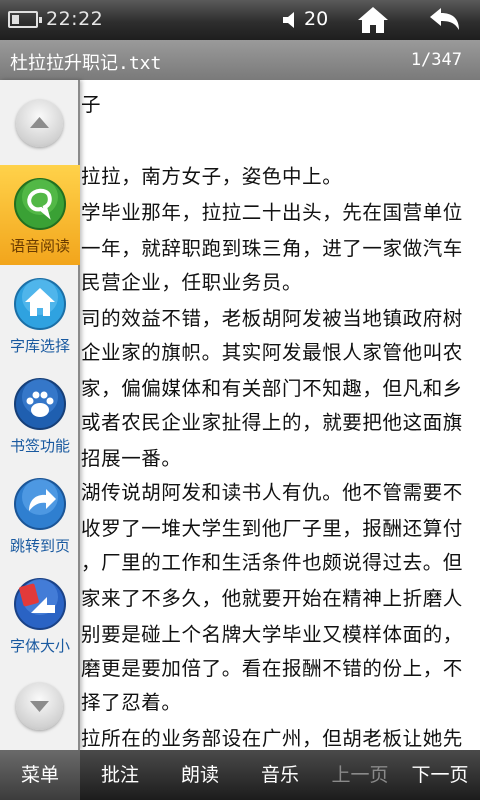 Image resolution: width=480 pixels, height=800 pixels. I want to click on scroll-up-button, so click(39, 123).